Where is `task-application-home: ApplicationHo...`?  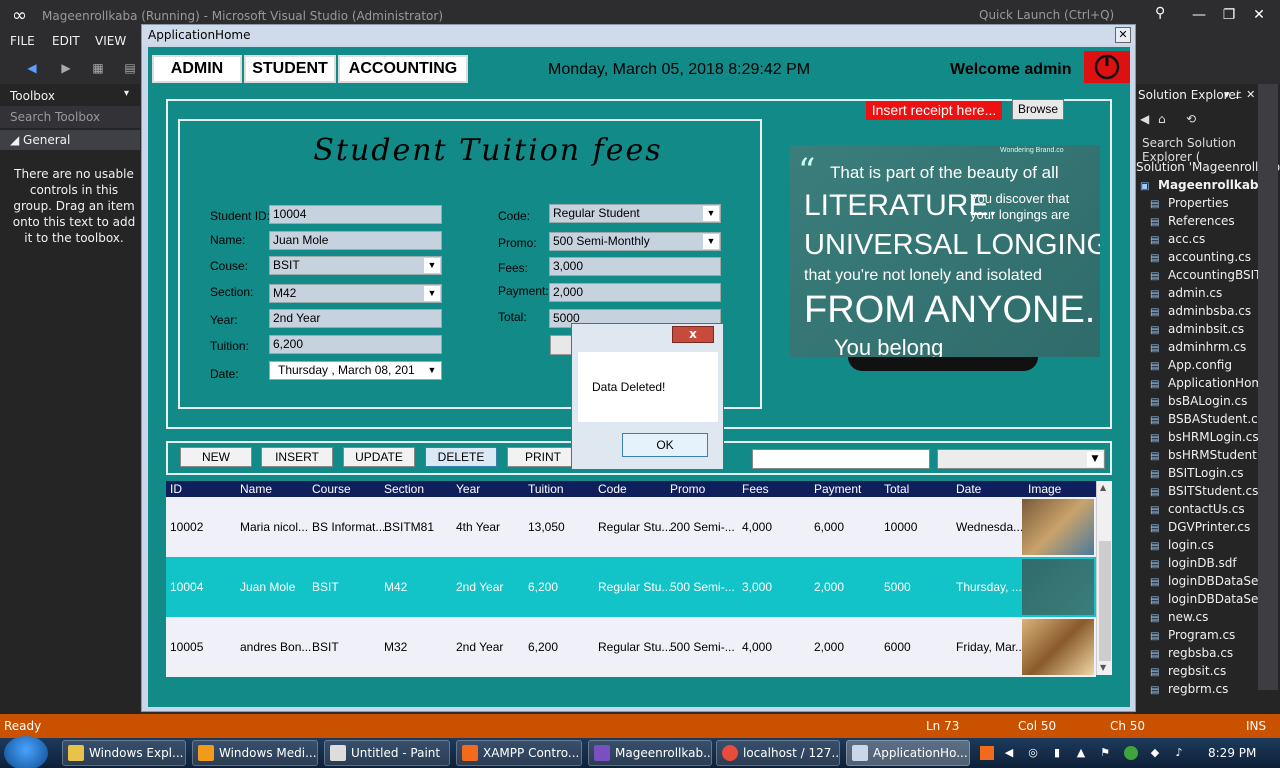 task-application-home: ApplicationHo... is located at coordinates (908, 753).